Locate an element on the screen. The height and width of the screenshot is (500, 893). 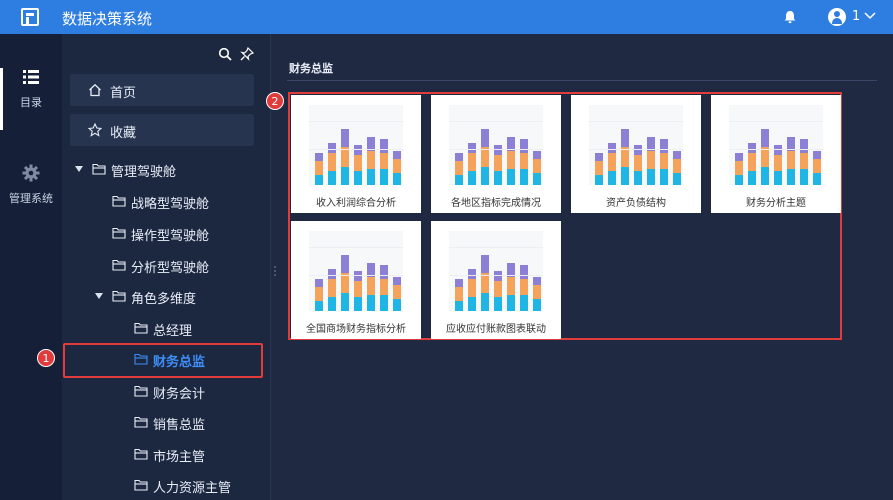
dashboard-card: 应收应付账款图表联动 is located at coordinates (496, 280).